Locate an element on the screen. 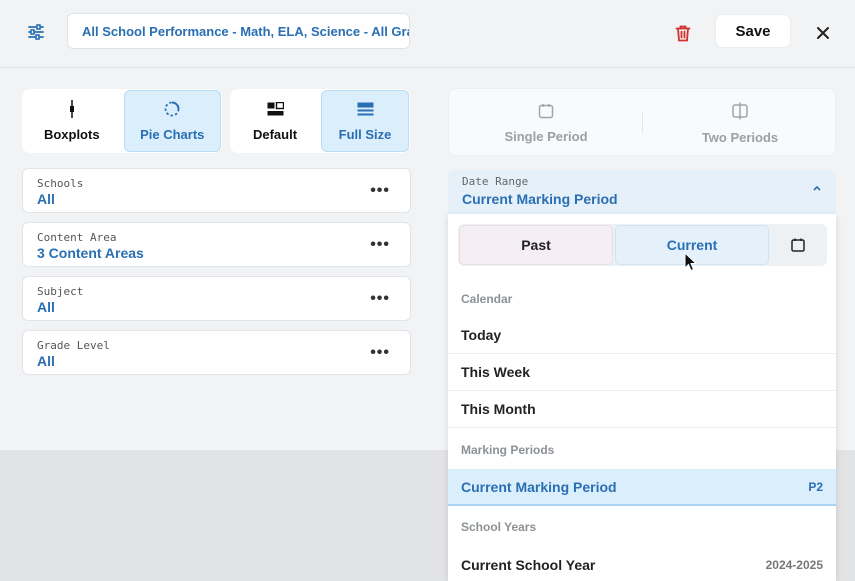 This screenshot has height=581, width=855. default-size-label: Default is located at coordinates (275, 134).